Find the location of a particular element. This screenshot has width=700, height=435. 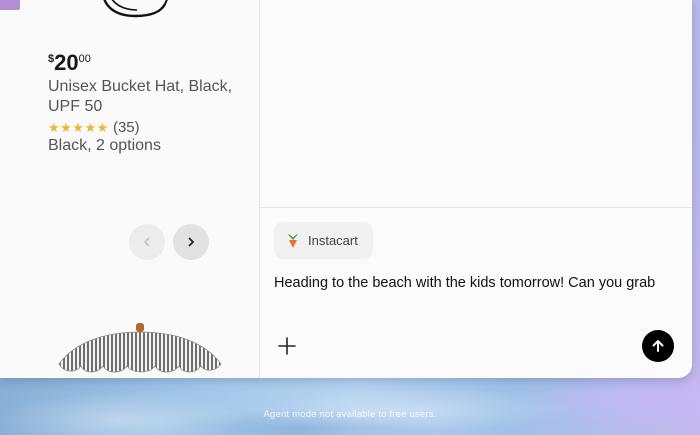

product-options: Black, 2 options is located at coordinates (104, 145).